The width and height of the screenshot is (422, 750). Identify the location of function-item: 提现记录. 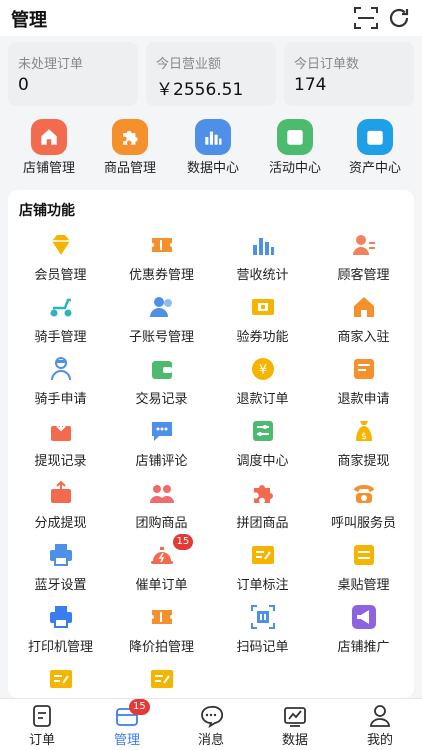
(60, 447).